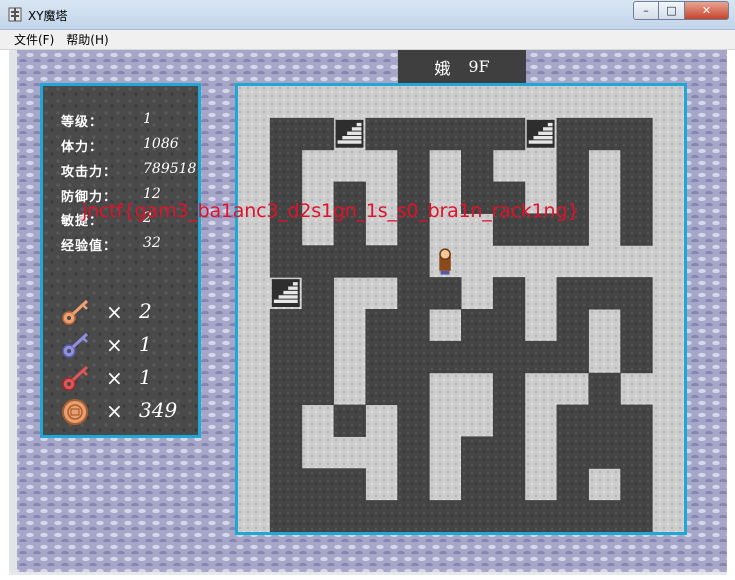 The image size is (735, 580). I want to click on stat-label: 经验值：, so click(89, 246).